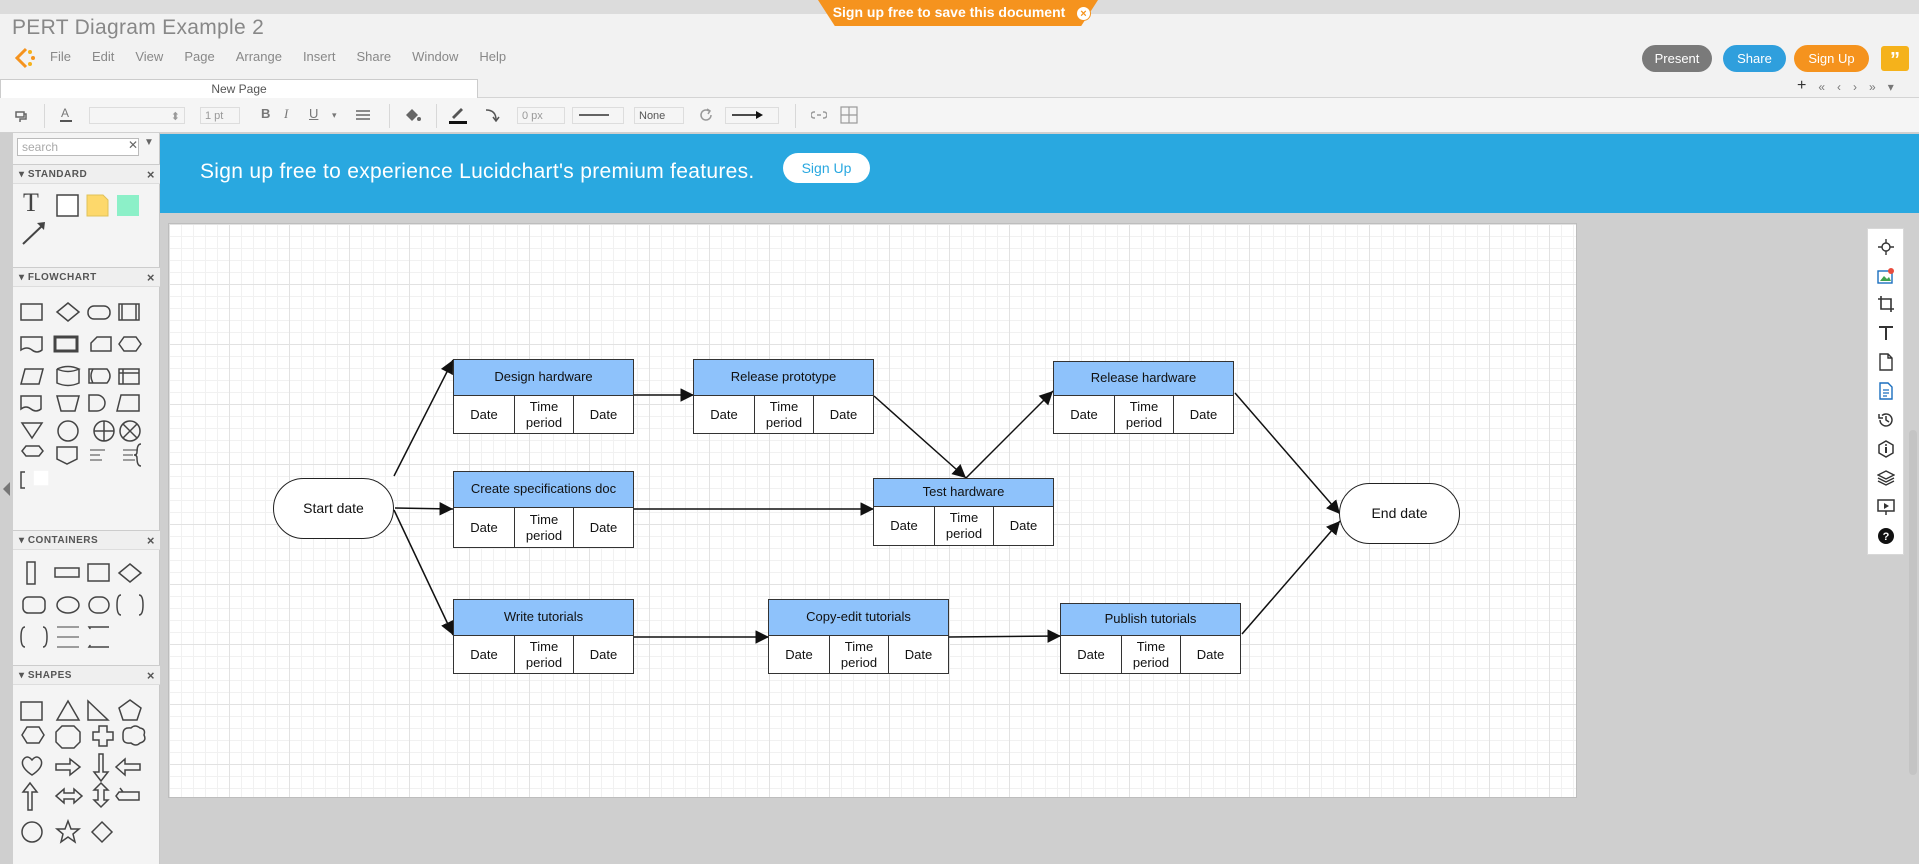 The width and height of the screenshot is (1919, 864). I want to click on menu-view: View, so click(149, 58).